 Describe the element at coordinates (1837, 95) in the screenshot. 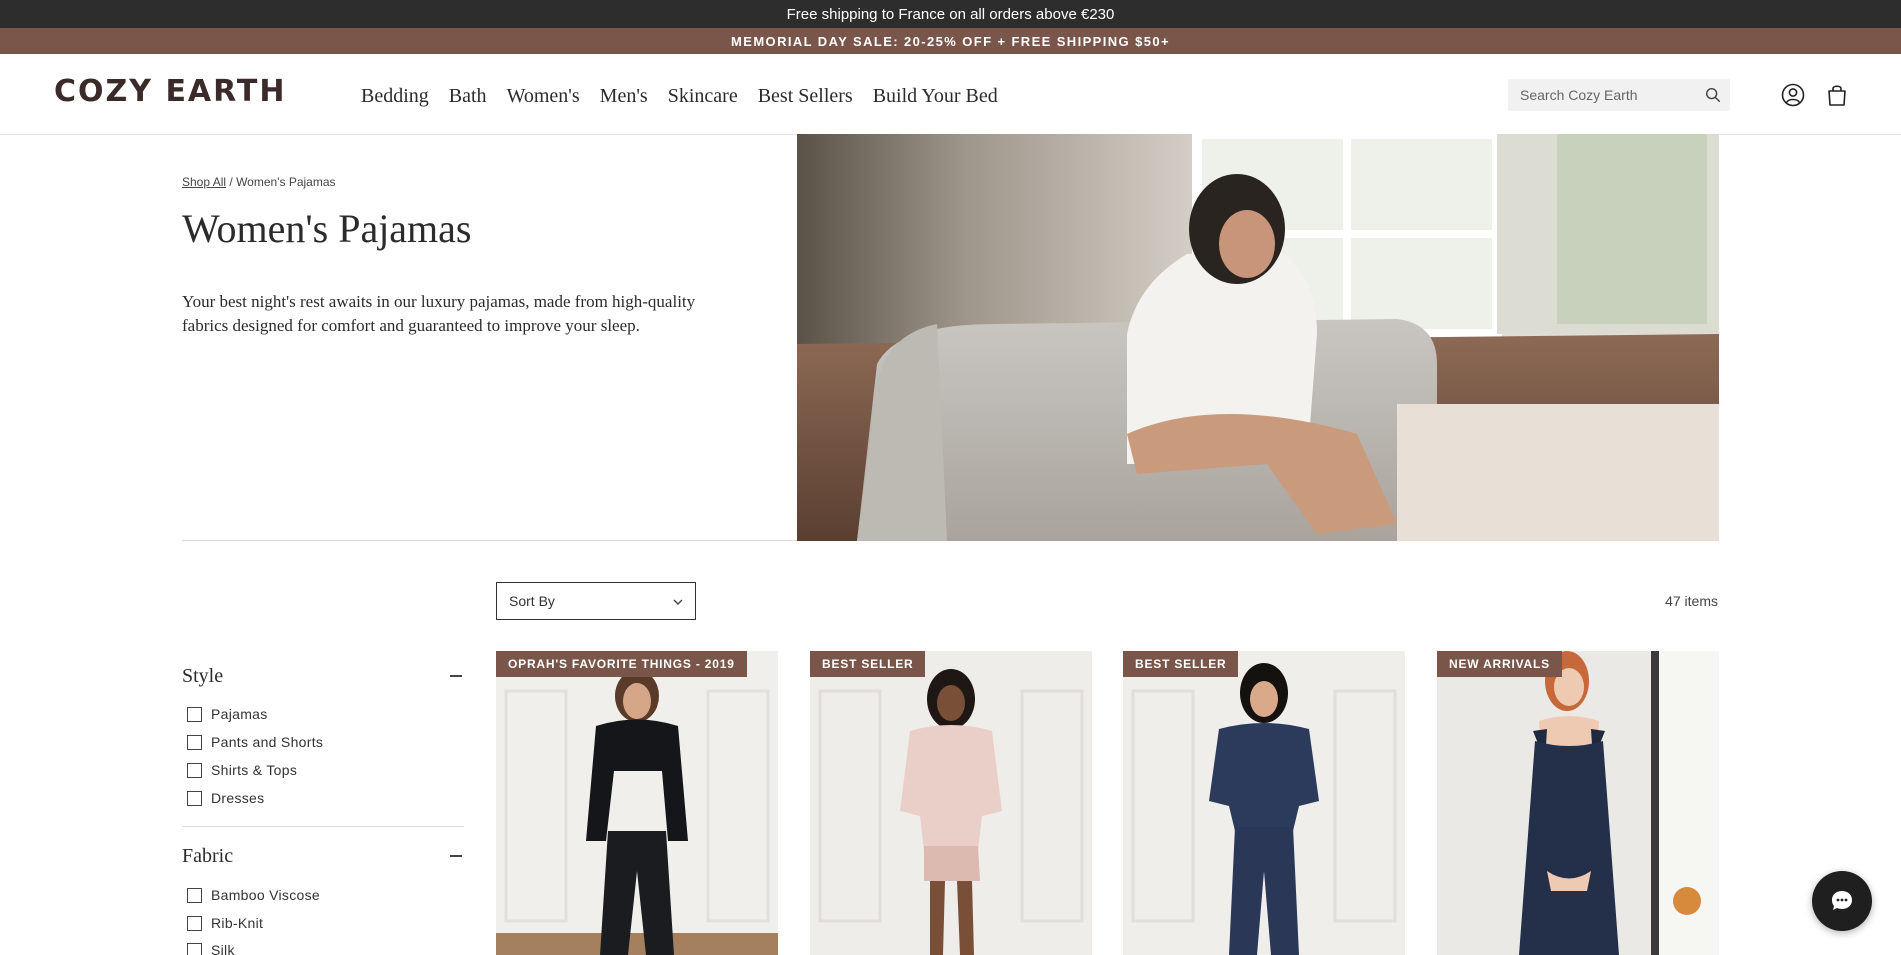

I see `bag-icon` at that location.